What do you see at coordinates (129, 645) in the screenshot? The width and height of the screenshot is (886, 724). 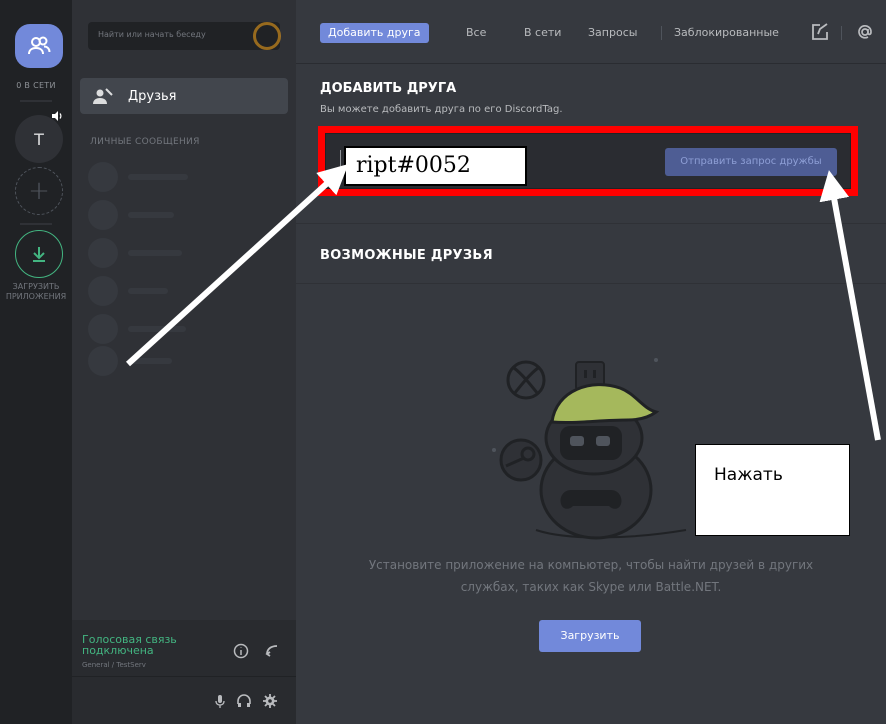 I see `voice-status: Голосовая связь подключена` at bounding box center [129, 645].